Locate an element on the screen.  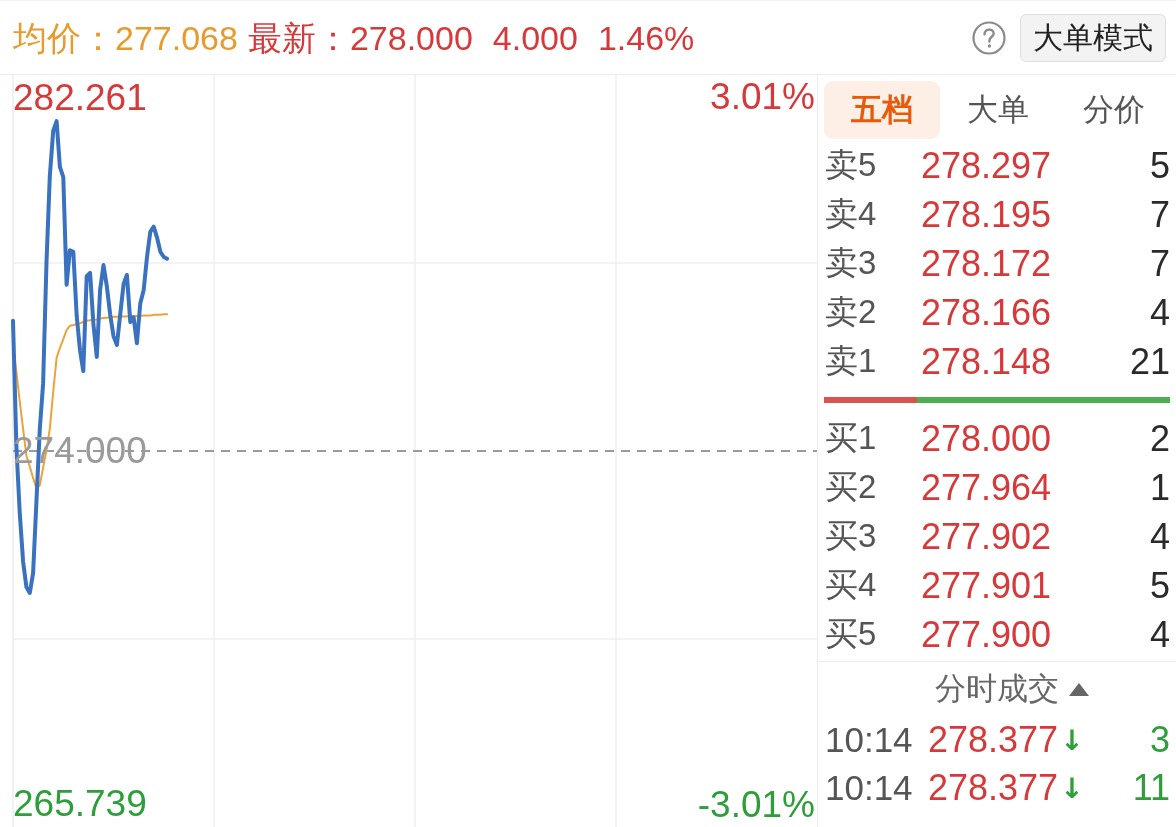
percent-axis-label: 3.01% is located at coordinates (762, 97).